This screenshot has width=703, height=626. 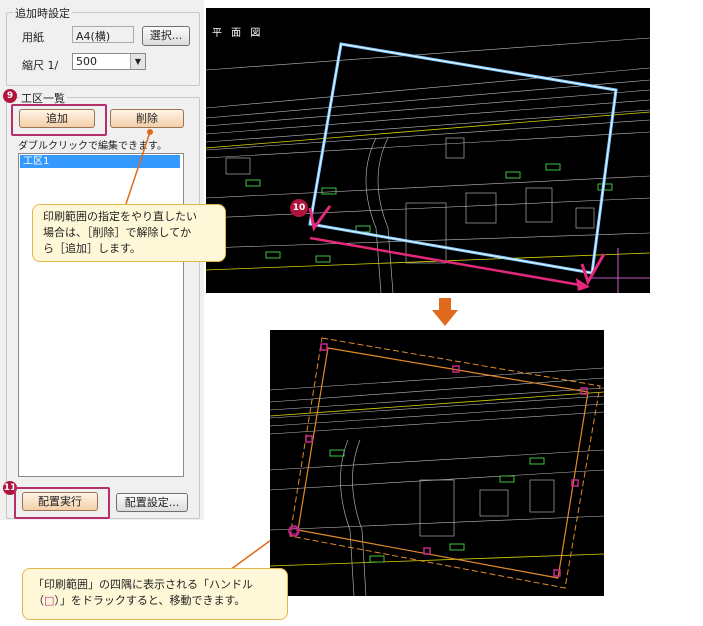 I want to click on step-badge-10: 10, so click(x=299, y=208).